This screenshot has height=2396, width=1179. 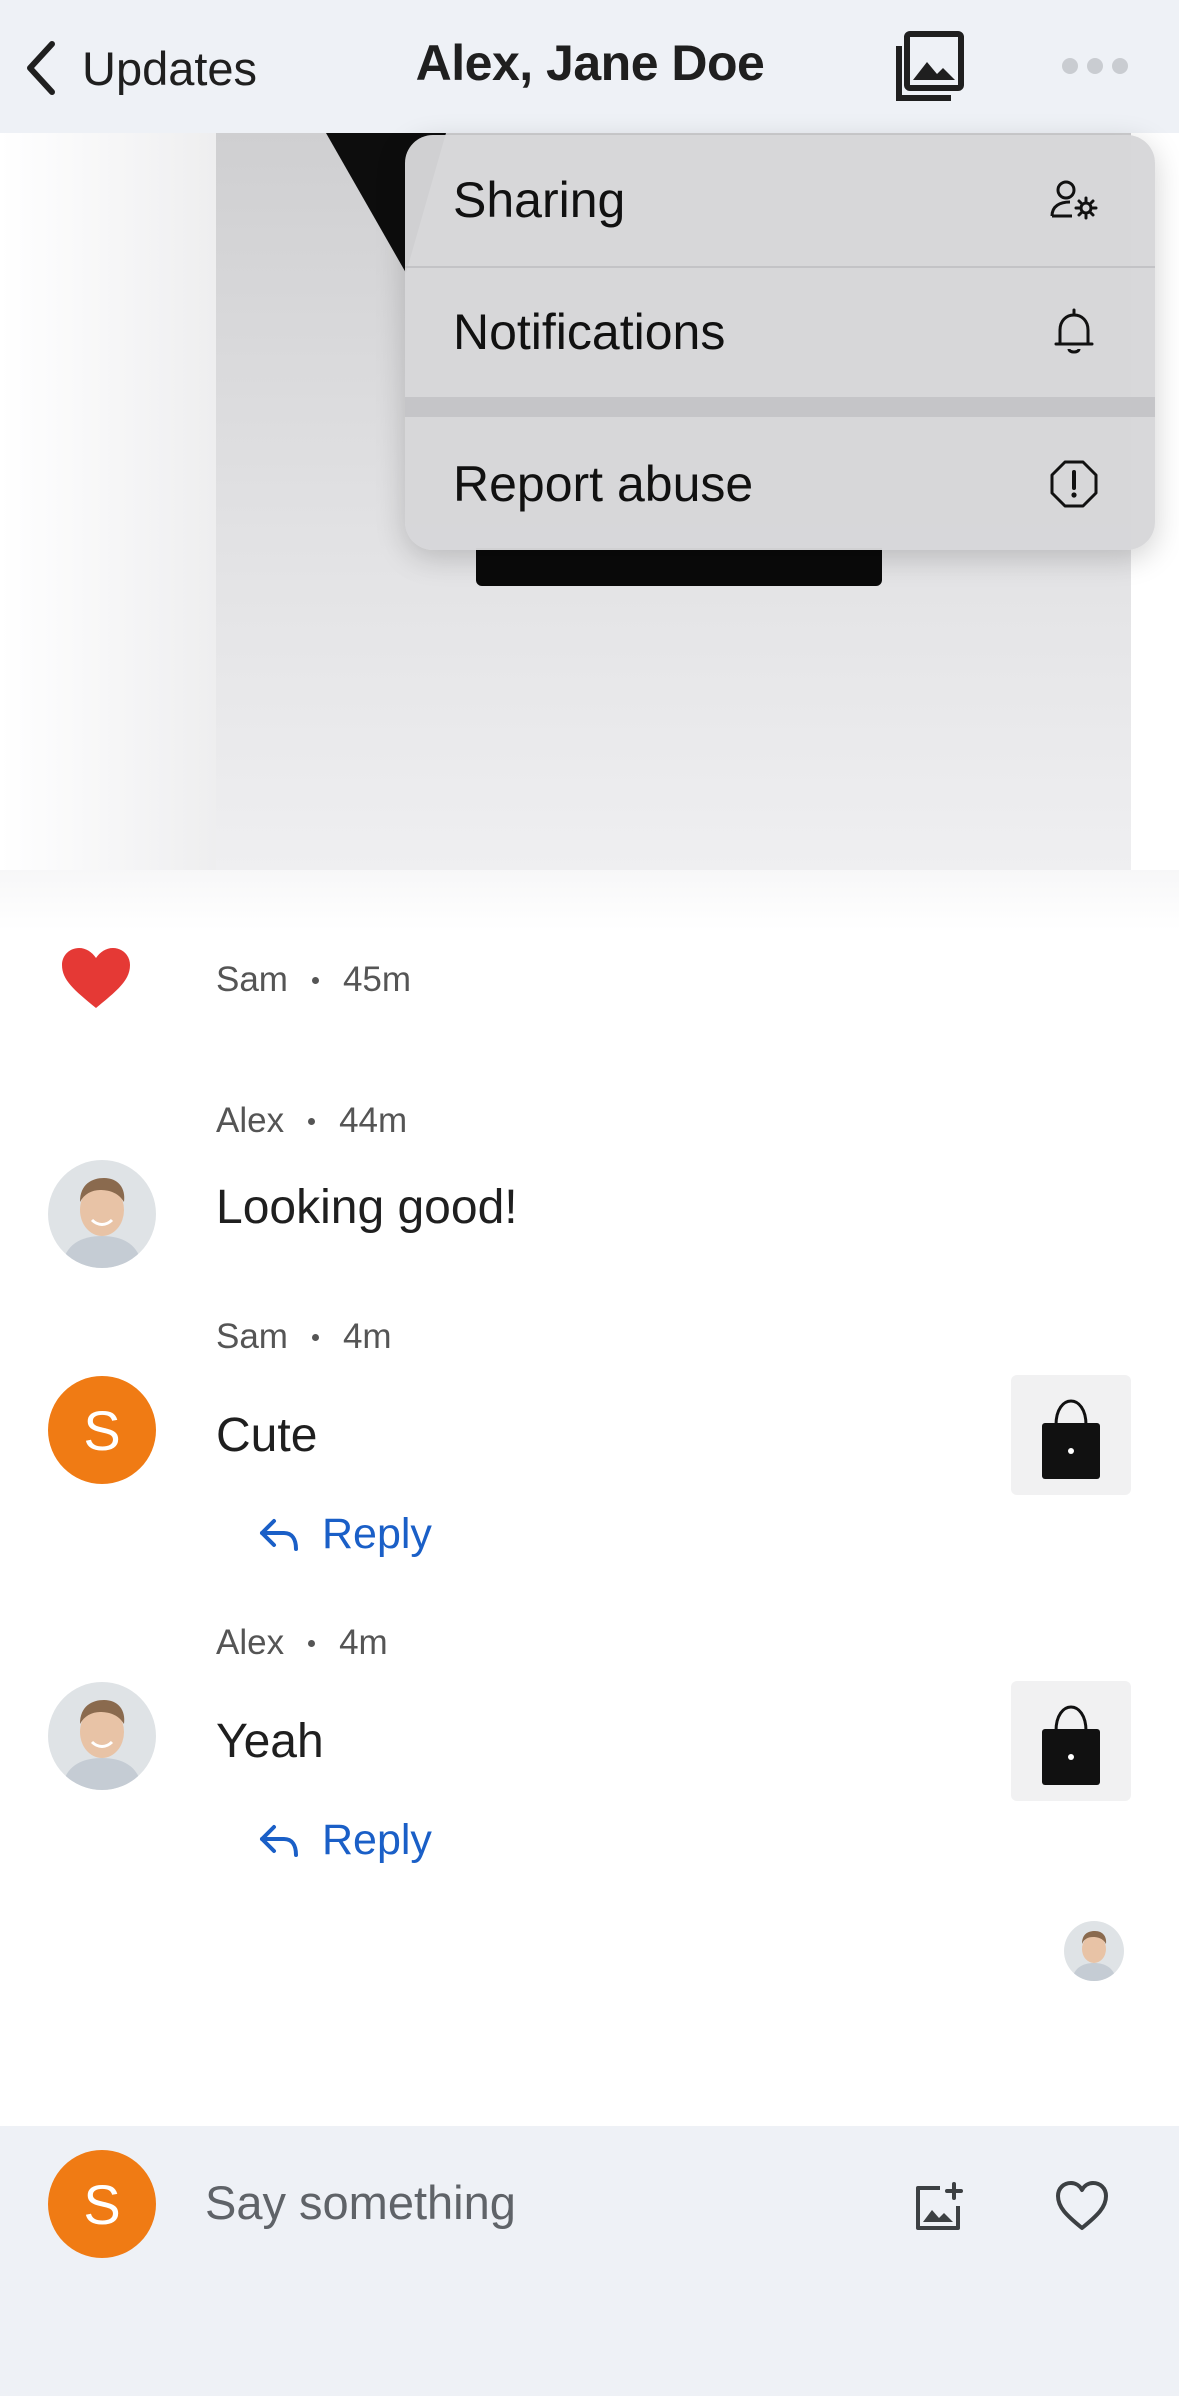 I want to click on menu-divider, so click(x=780, y=407).